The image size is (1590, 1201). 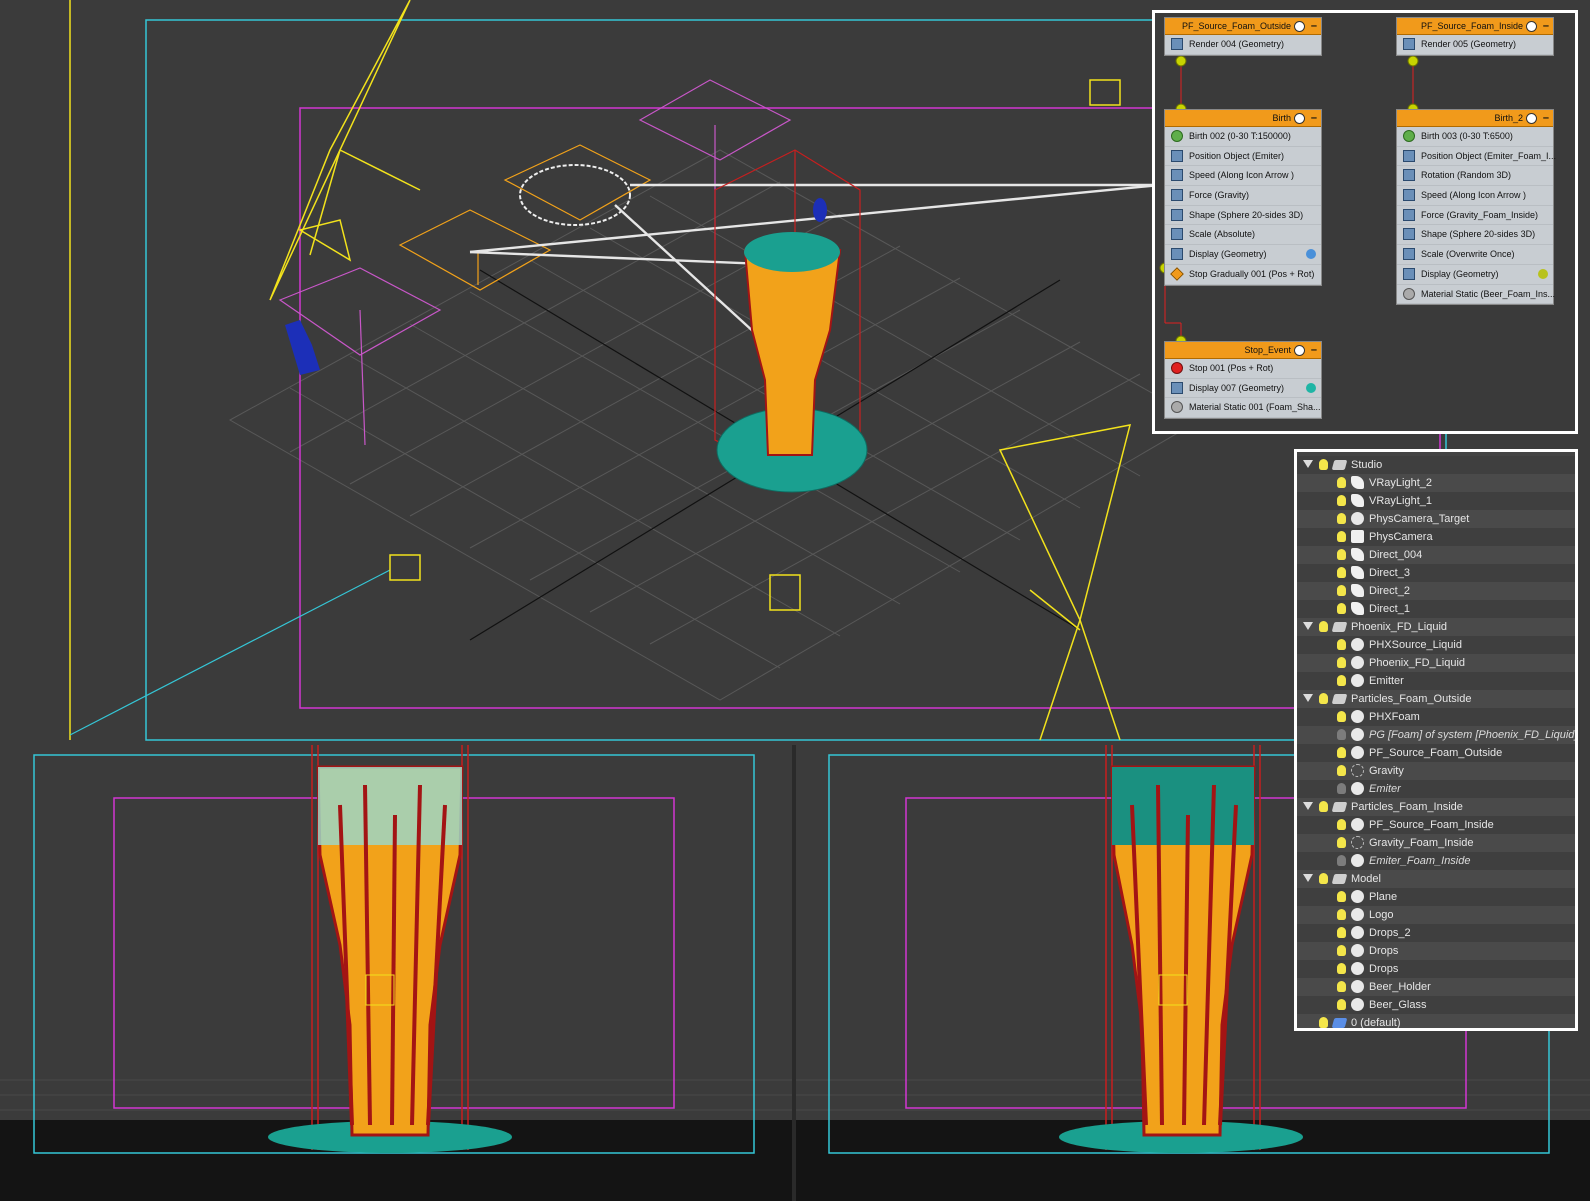 What do you see at coordinates (1436, 825) in the screenshot?
I see `explorer-object-row: PF_Source_Foam_Inside` at bounding box center [1436, 825].